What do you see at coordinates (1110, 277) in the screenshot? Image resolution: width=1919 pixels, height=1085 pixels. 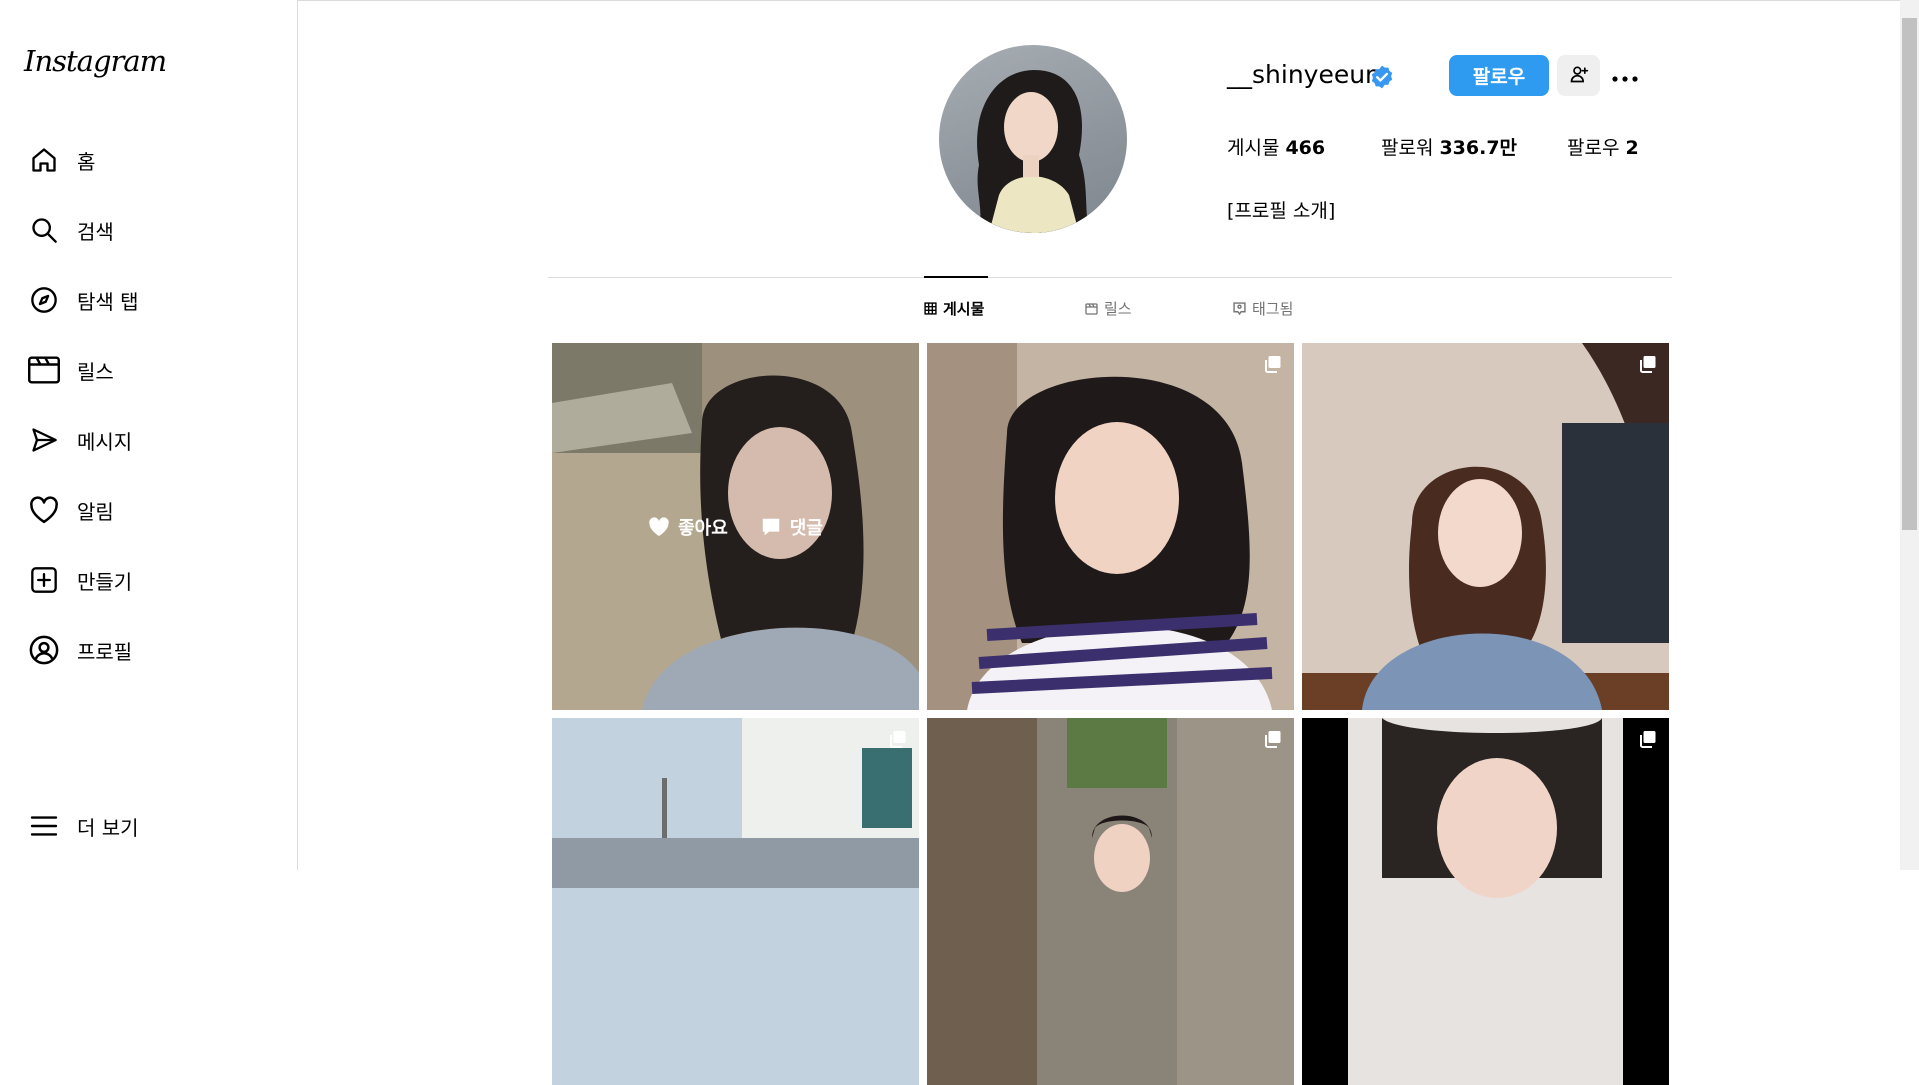 I see `tabs-divider` at bounding box center [1110, 277].